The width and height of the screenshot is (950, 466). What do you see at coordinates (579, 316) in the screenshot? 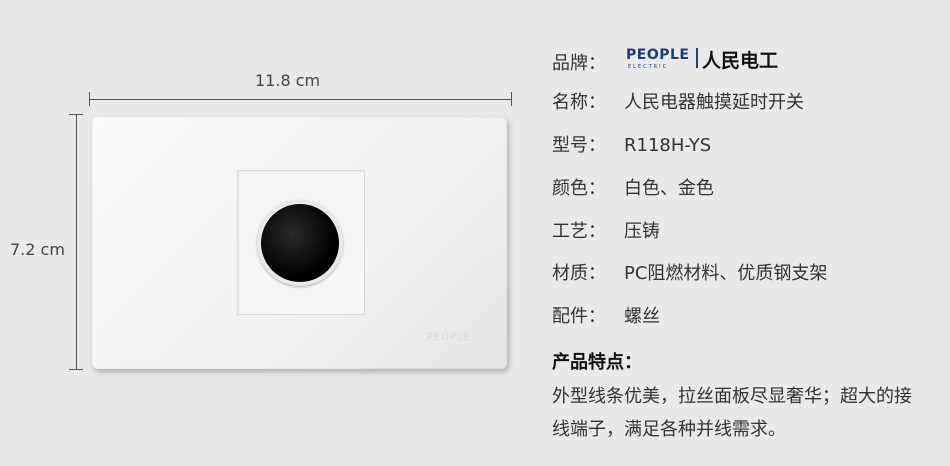
I see `spec-label: 配件：` at bounding box center [579, 316].